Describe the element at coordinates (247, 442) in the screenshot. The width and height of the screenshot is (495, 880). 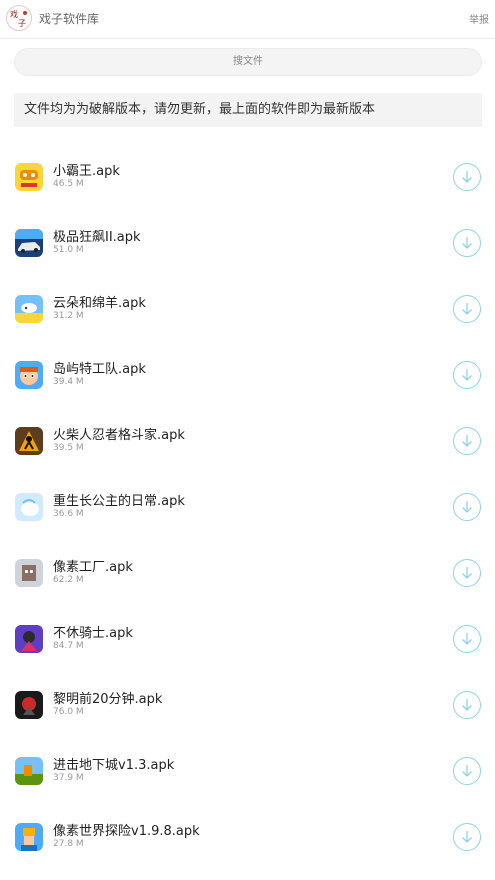
I see `file-row: 火柴人忍者格斗家.apk 39.5 M` at that location.